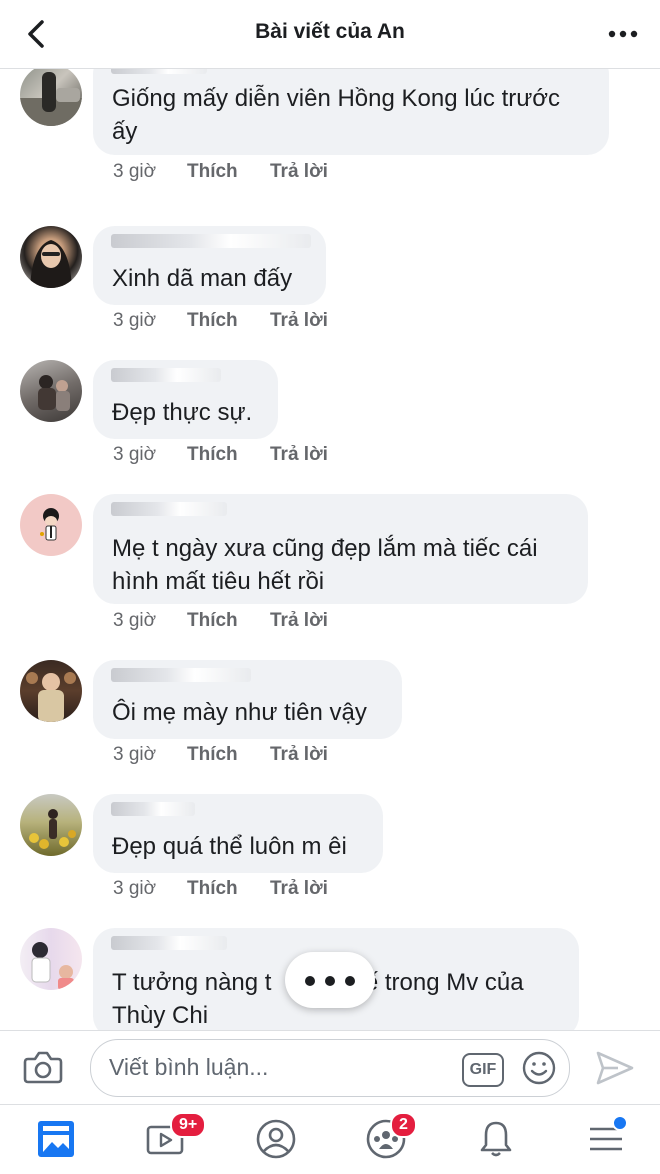 This screenshot has height=1174, width=660. I want to click on send-icon, so click(615, 1068).